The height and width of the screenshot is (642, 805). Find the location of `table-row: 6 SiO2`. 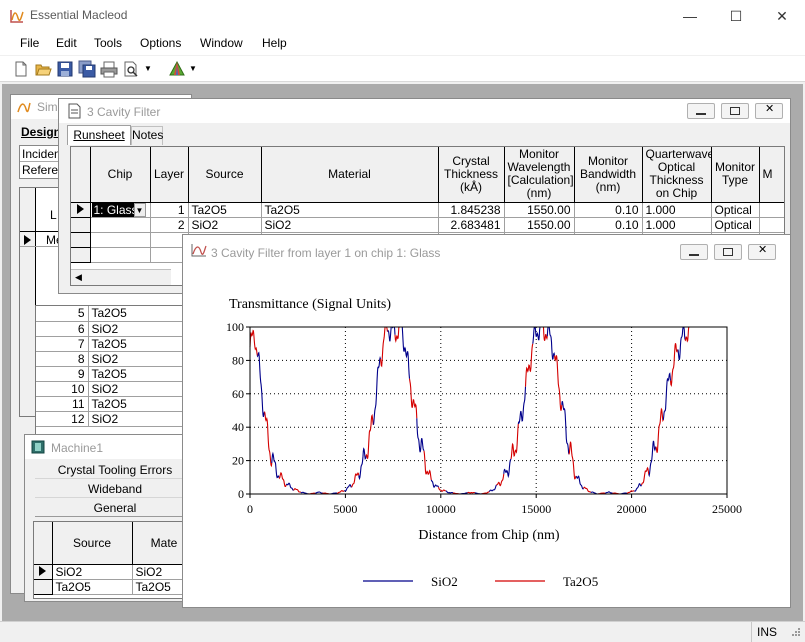

table-row: 6 SiO2 is located at coordinates (115, 329).